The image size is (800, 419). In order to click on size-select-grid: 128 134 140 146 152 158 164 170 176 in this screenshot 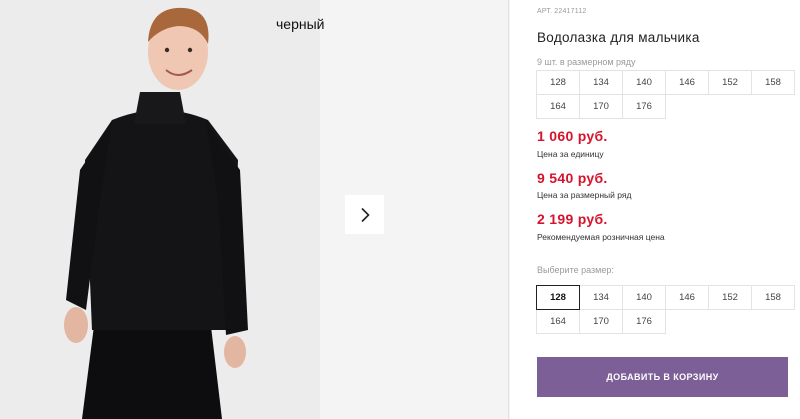, I will do `click(665, 309)`.